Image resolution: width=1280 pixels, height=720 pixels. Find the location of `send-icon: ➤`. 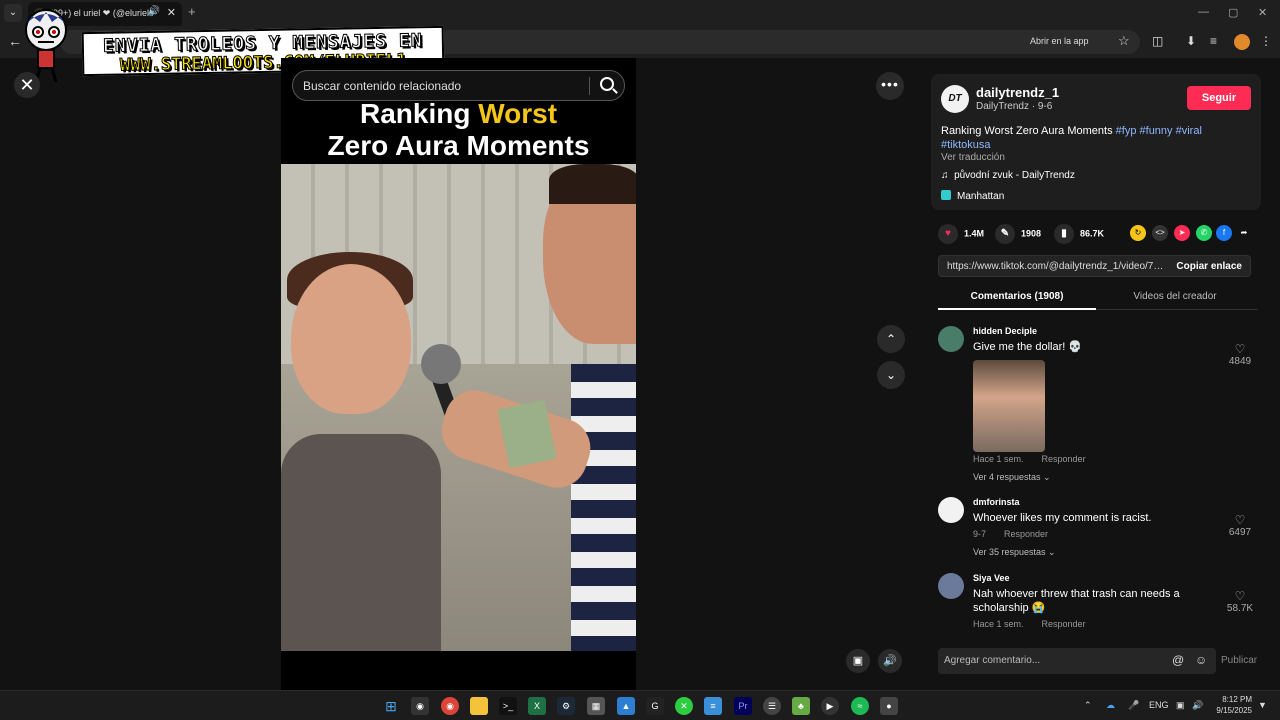

send-icon: ➤ is located at coordinates (1182, 233).